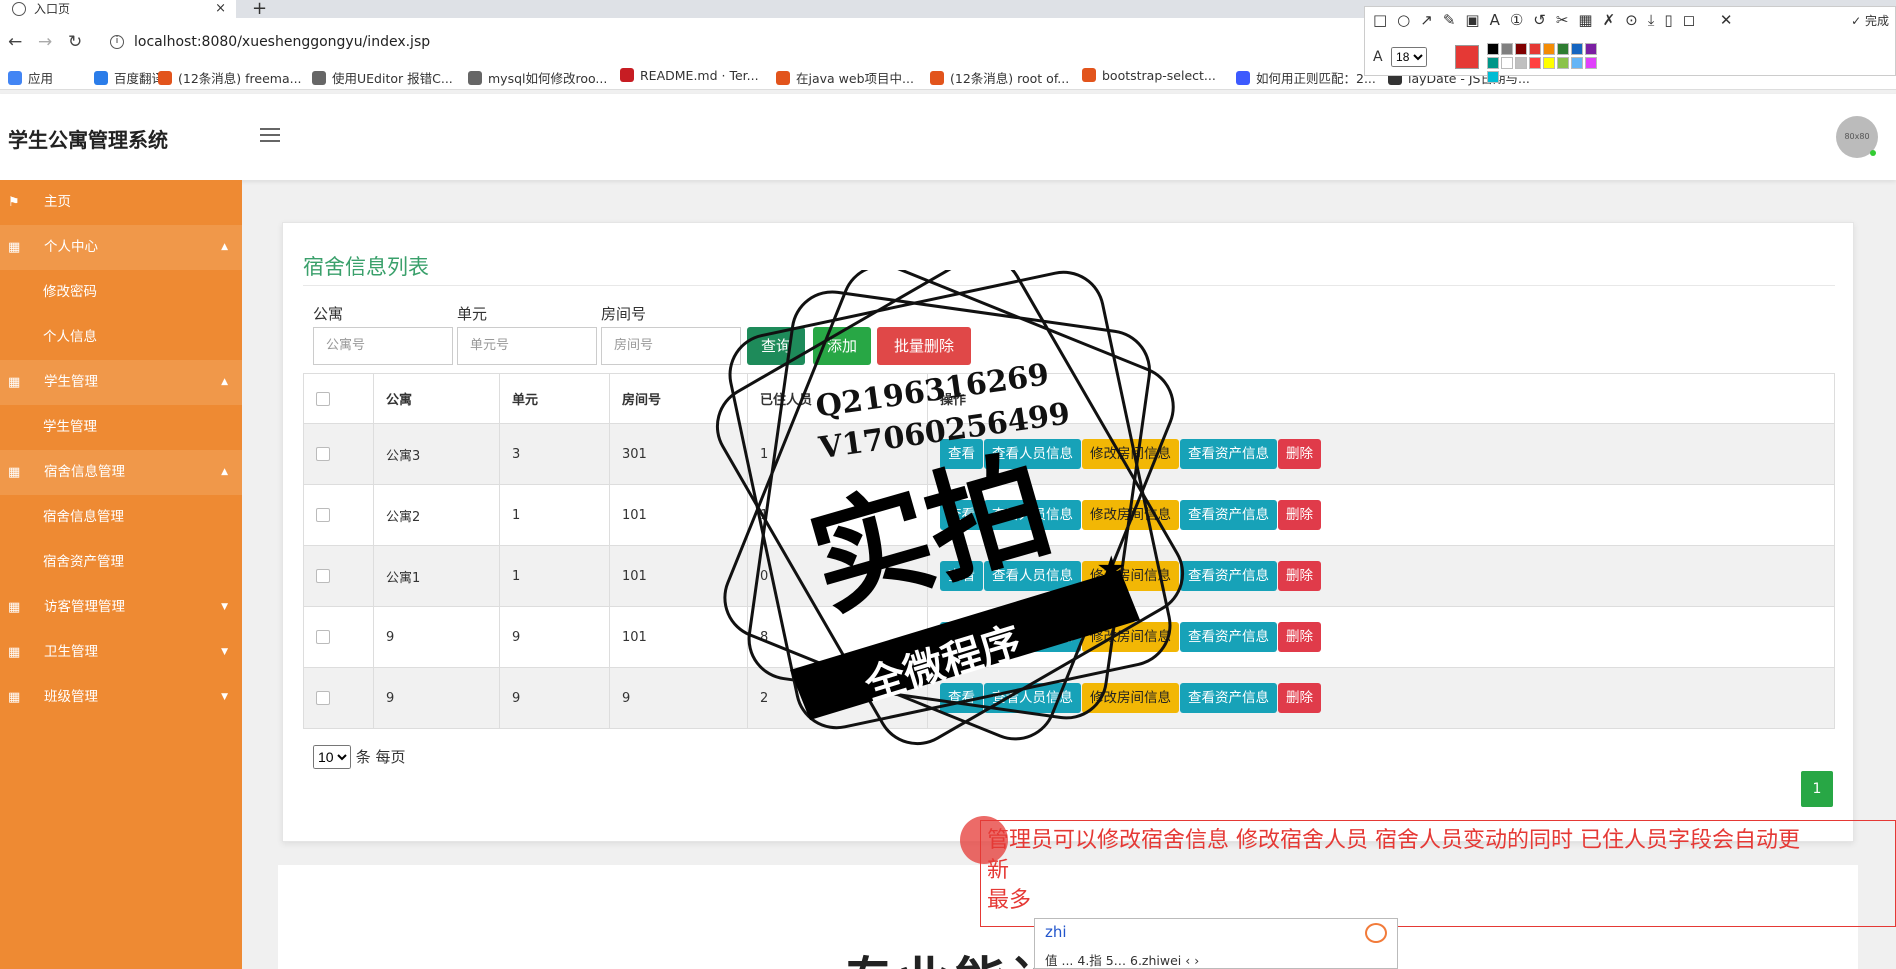  I want to click on sidebar-item: 个人信息, so click(121, 337).